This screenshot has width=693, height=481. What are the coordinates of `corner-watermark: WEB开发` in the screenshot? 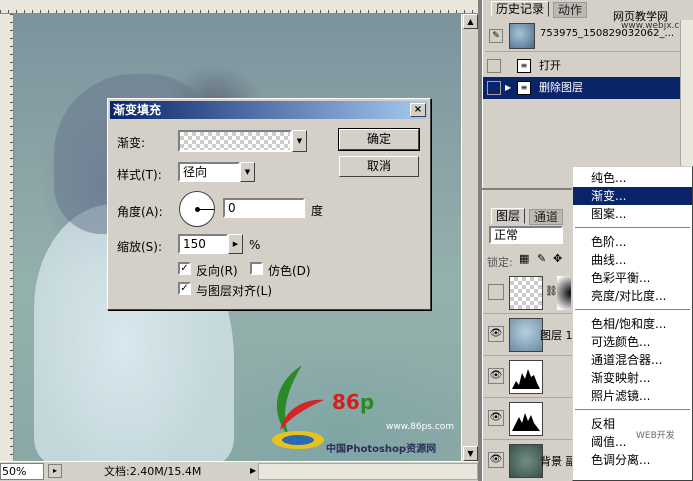 It's located at (655, 436).